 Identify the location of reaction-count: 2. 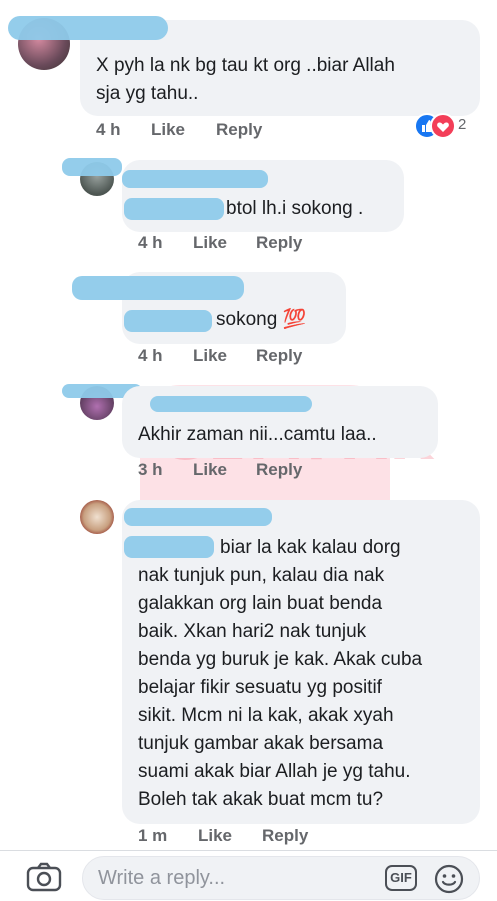
(462, 124).